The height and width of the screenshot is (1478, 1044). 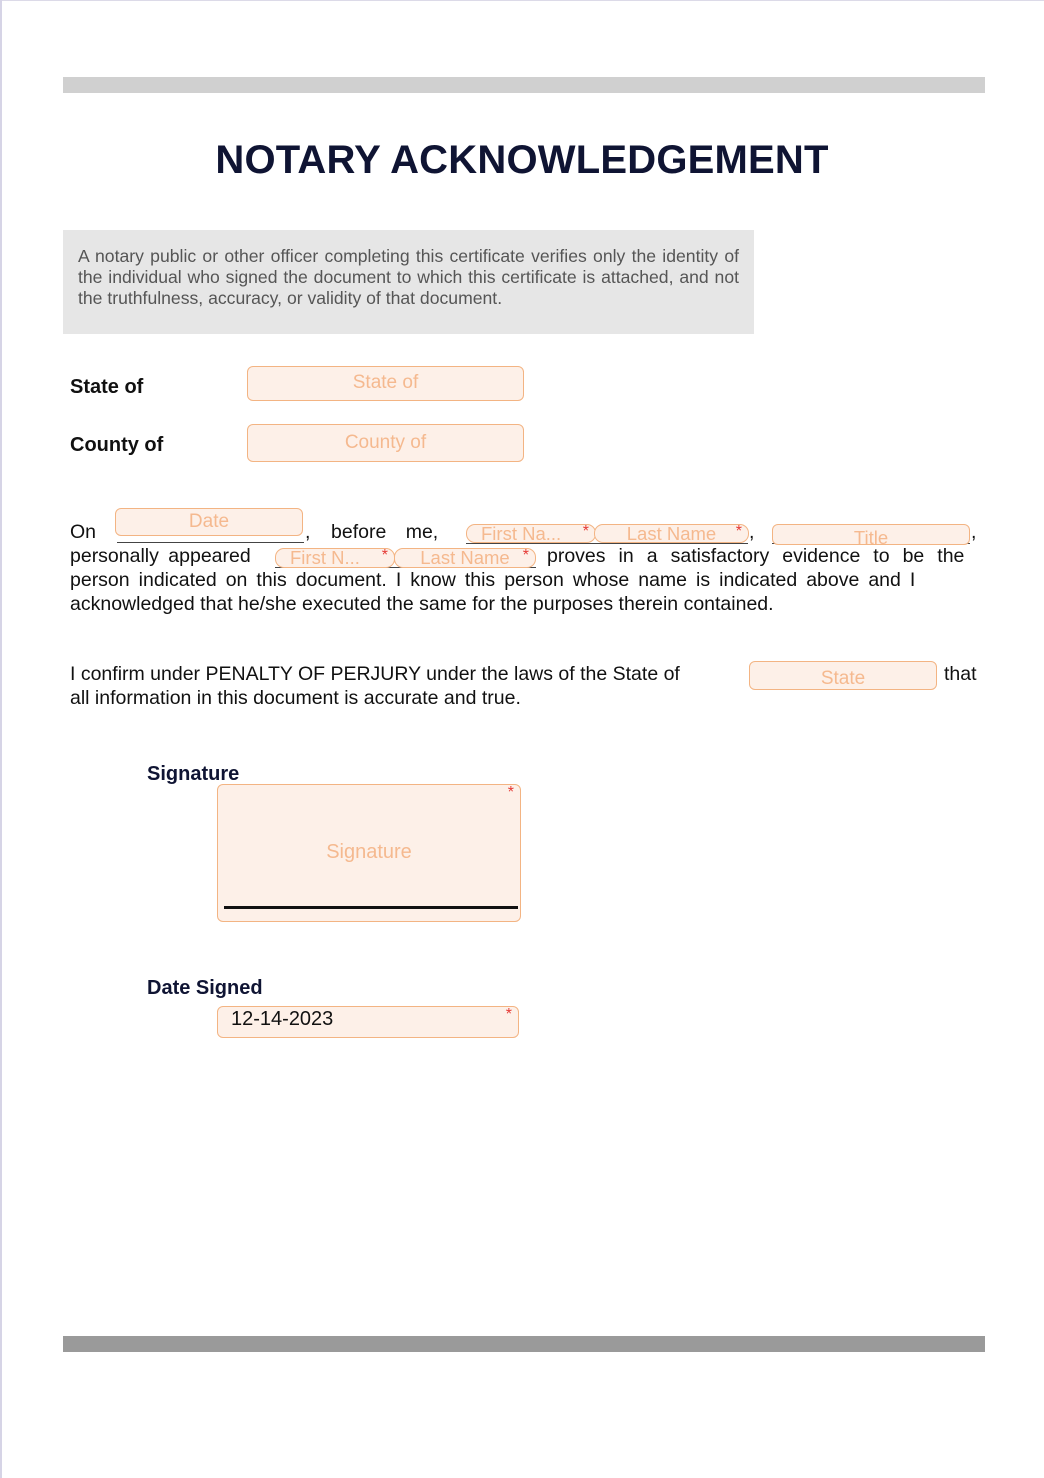 I want to click on officer-last-name-field: Last Name *, so click(x=671, y=533).